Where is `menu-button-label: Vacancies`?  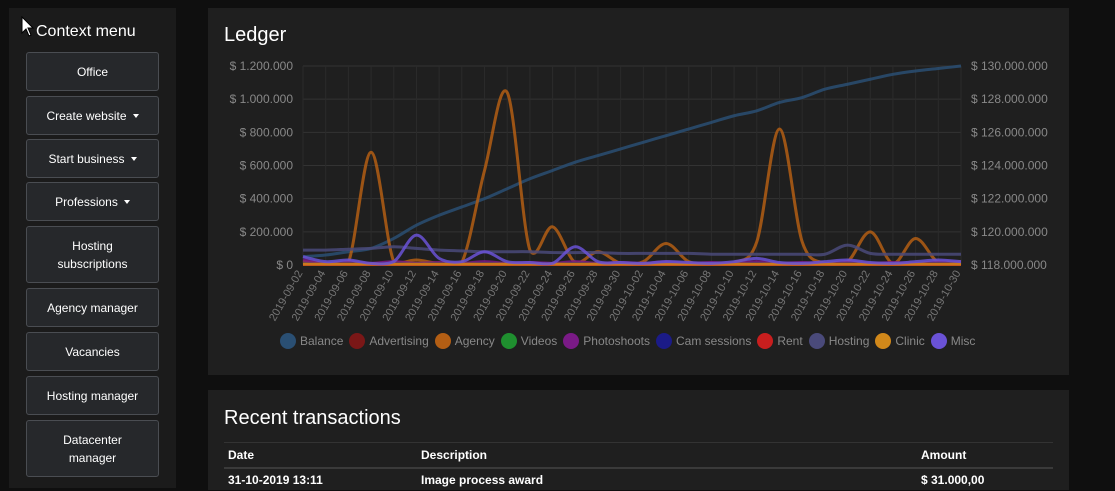
menu-button-label: Vacancies is located at coordinates (92, 352).